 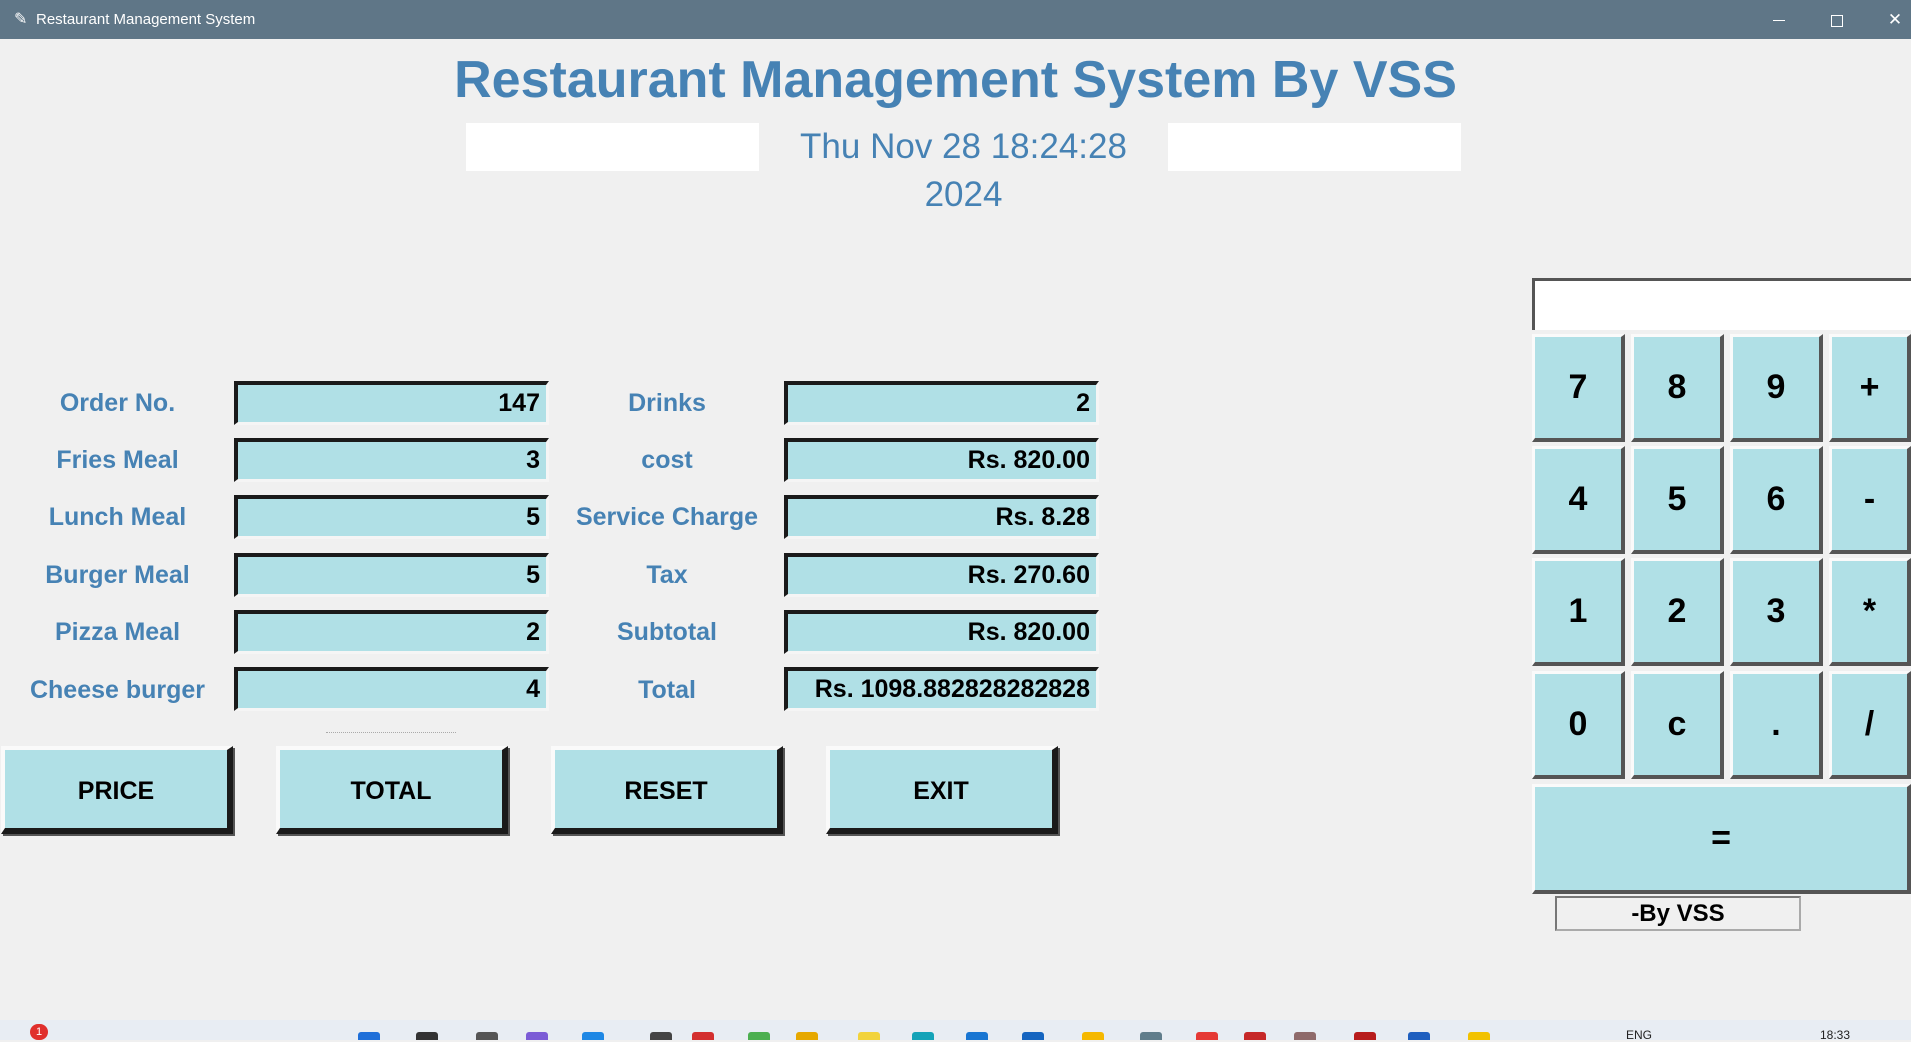 I want to click on minimize-button, so click(x=1779, y=19).